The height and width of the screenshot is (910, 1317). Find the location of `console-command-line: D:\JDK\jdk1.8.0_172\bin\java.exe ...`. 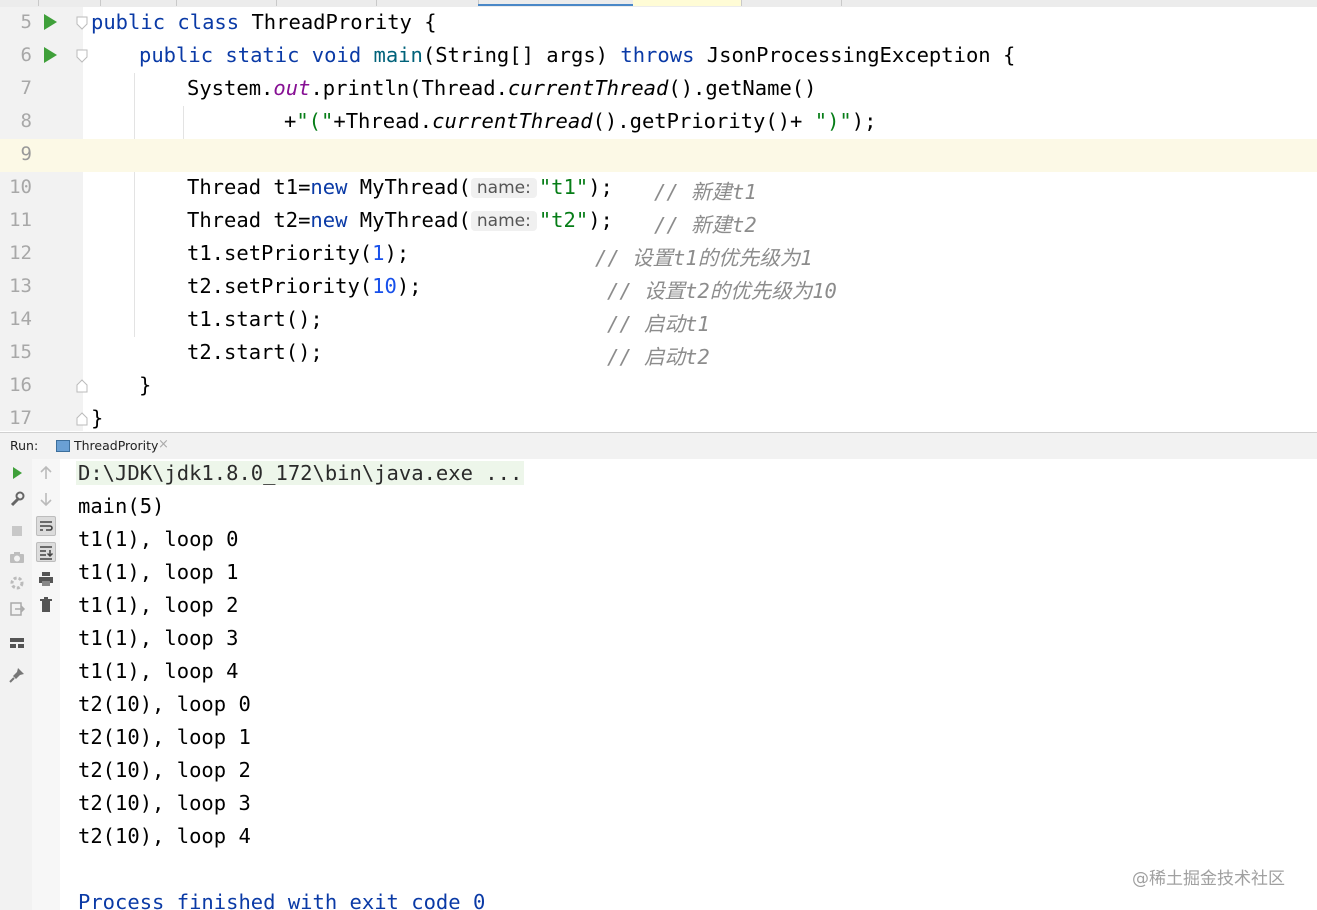

console-command-line: D:\JDK\jdk1.8.0_172\bin\java.exe ... is located at coordinates (300, 473).